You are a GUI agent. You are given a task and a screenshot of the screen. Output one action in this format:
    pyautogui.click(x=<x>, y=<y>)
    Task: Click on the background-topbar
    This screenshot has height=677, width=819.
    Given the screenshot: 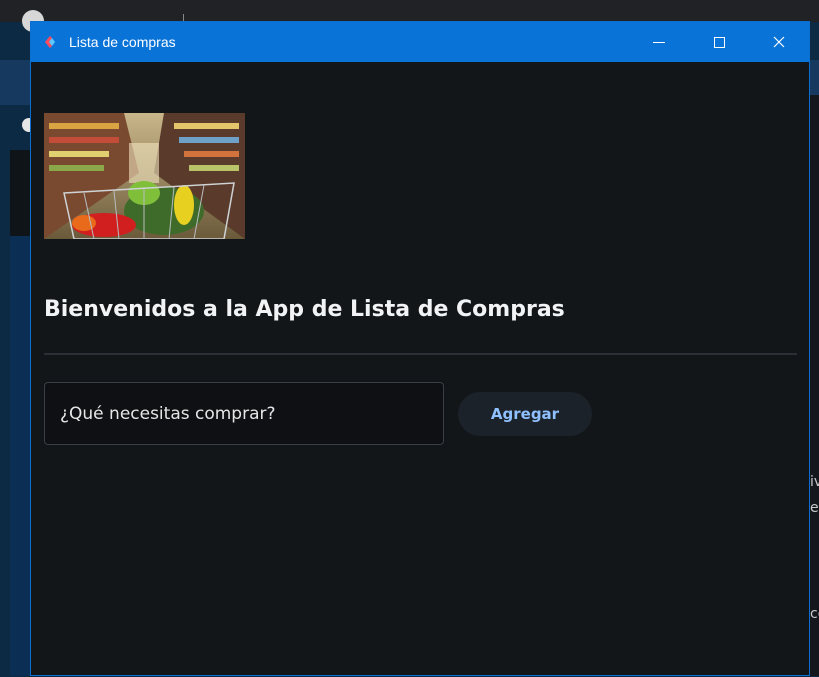 What is the action you would take?
    pyautogui.click(x=409, y=11)
    